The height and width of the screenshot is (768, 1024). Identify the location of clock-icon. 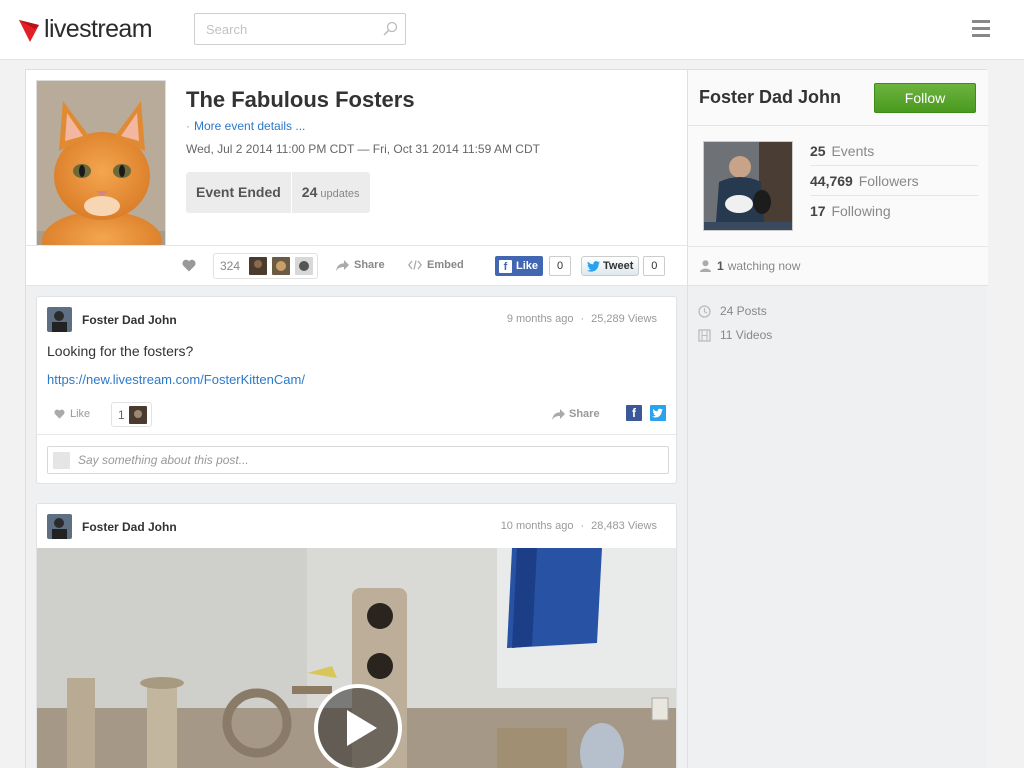
(704, 311).